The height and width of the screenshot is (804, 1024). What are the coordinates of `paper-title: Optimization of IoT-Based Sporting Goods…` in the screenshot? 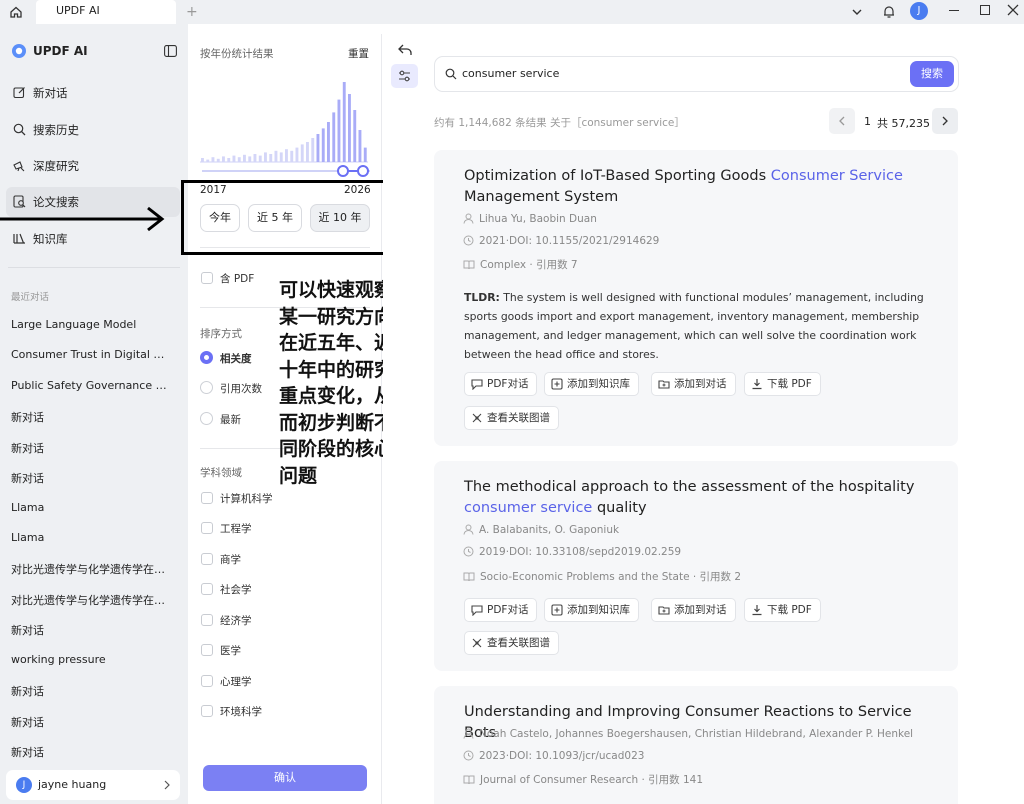 It's located at (699, 187).